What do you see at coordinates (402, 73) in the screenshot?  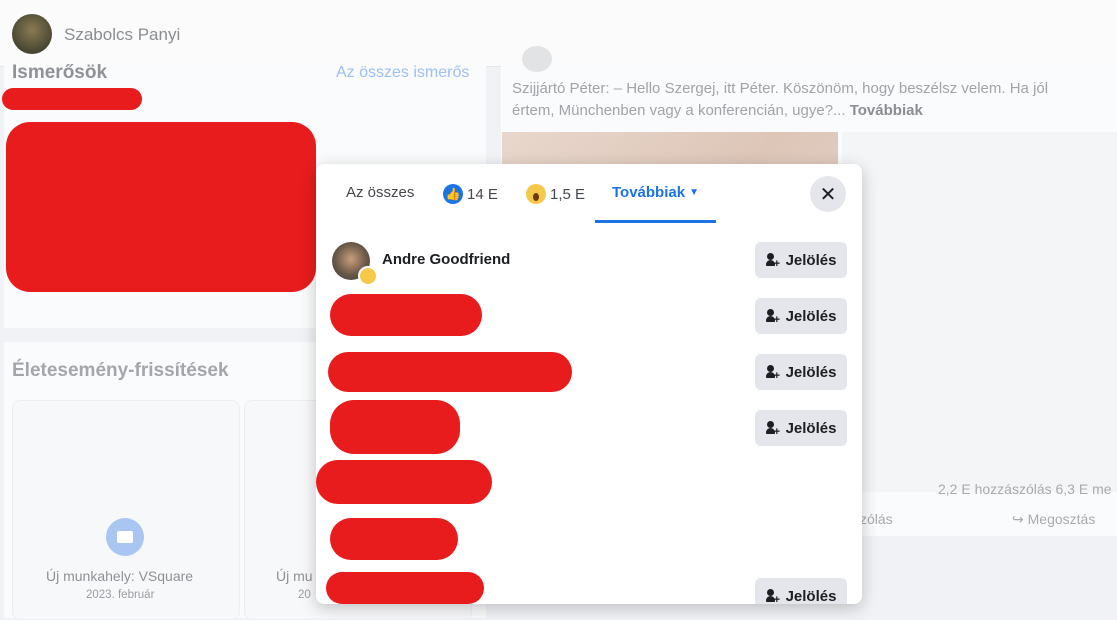 I see `see-all-friends-link: Az összes ismerős` at bounding box center [402, 73].